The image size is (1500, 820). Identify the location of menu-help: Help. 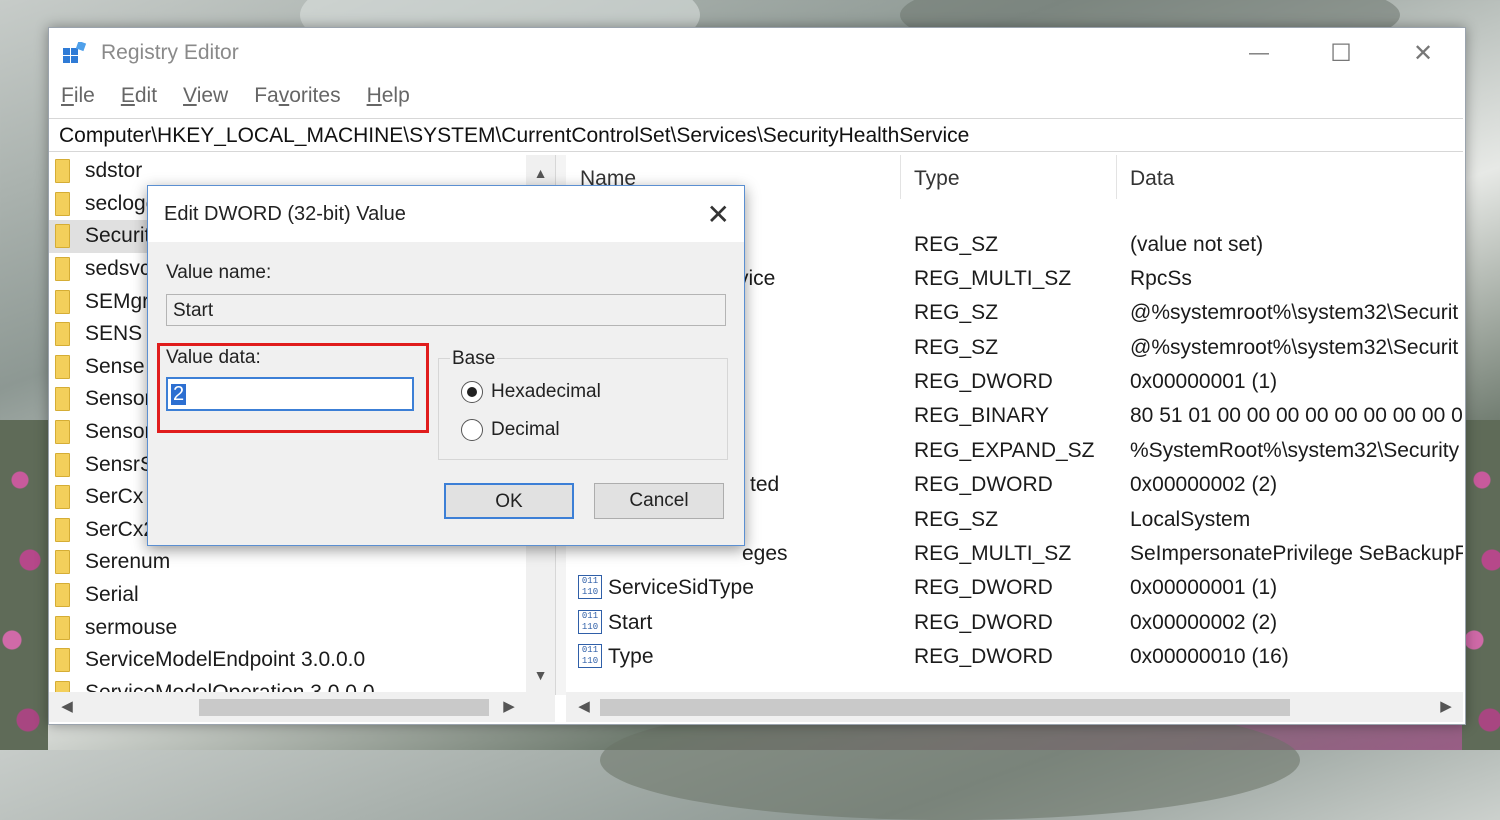
(388, 96).